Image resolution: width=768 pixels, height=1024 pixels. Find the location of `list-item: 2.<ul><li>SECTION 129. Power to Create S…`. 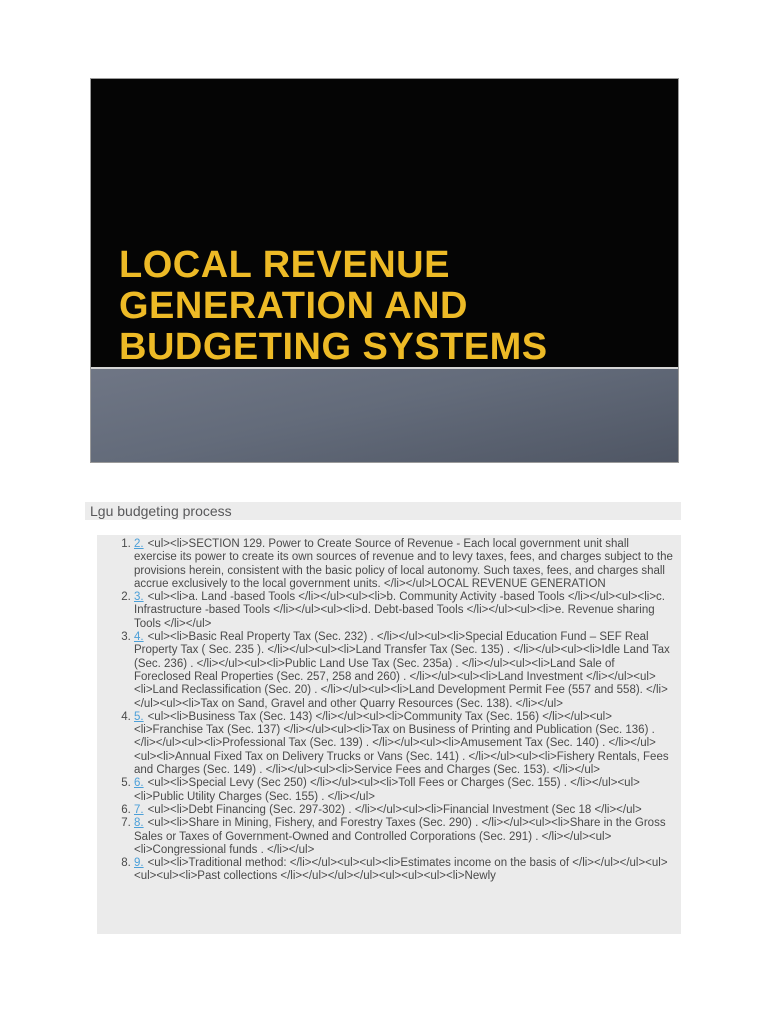

list-item: 2.<ul><li>SECTION 129. Power to Create S… is located at coordinates (403, 564).